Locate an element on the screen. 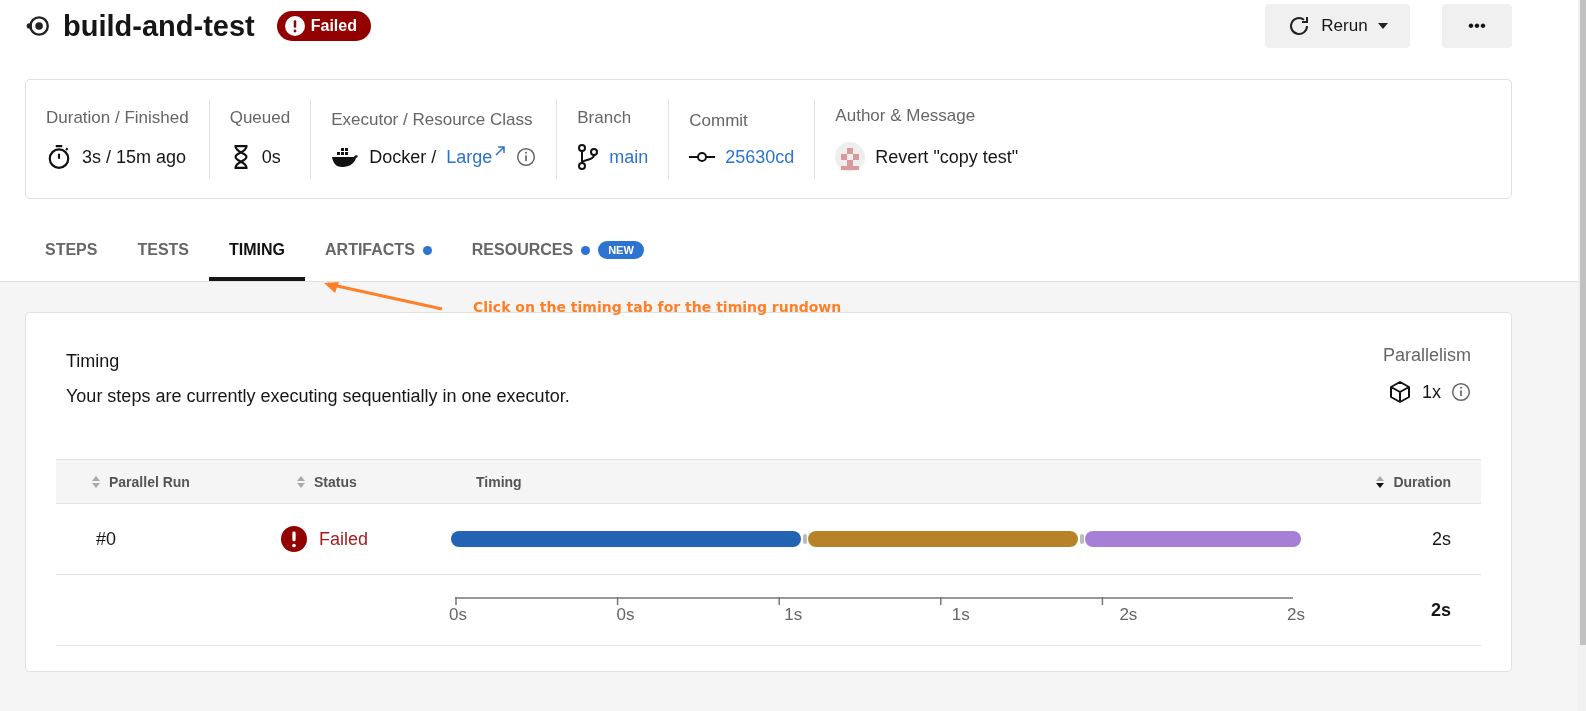  stopwatch-icon is located at coordinates (59, 157).